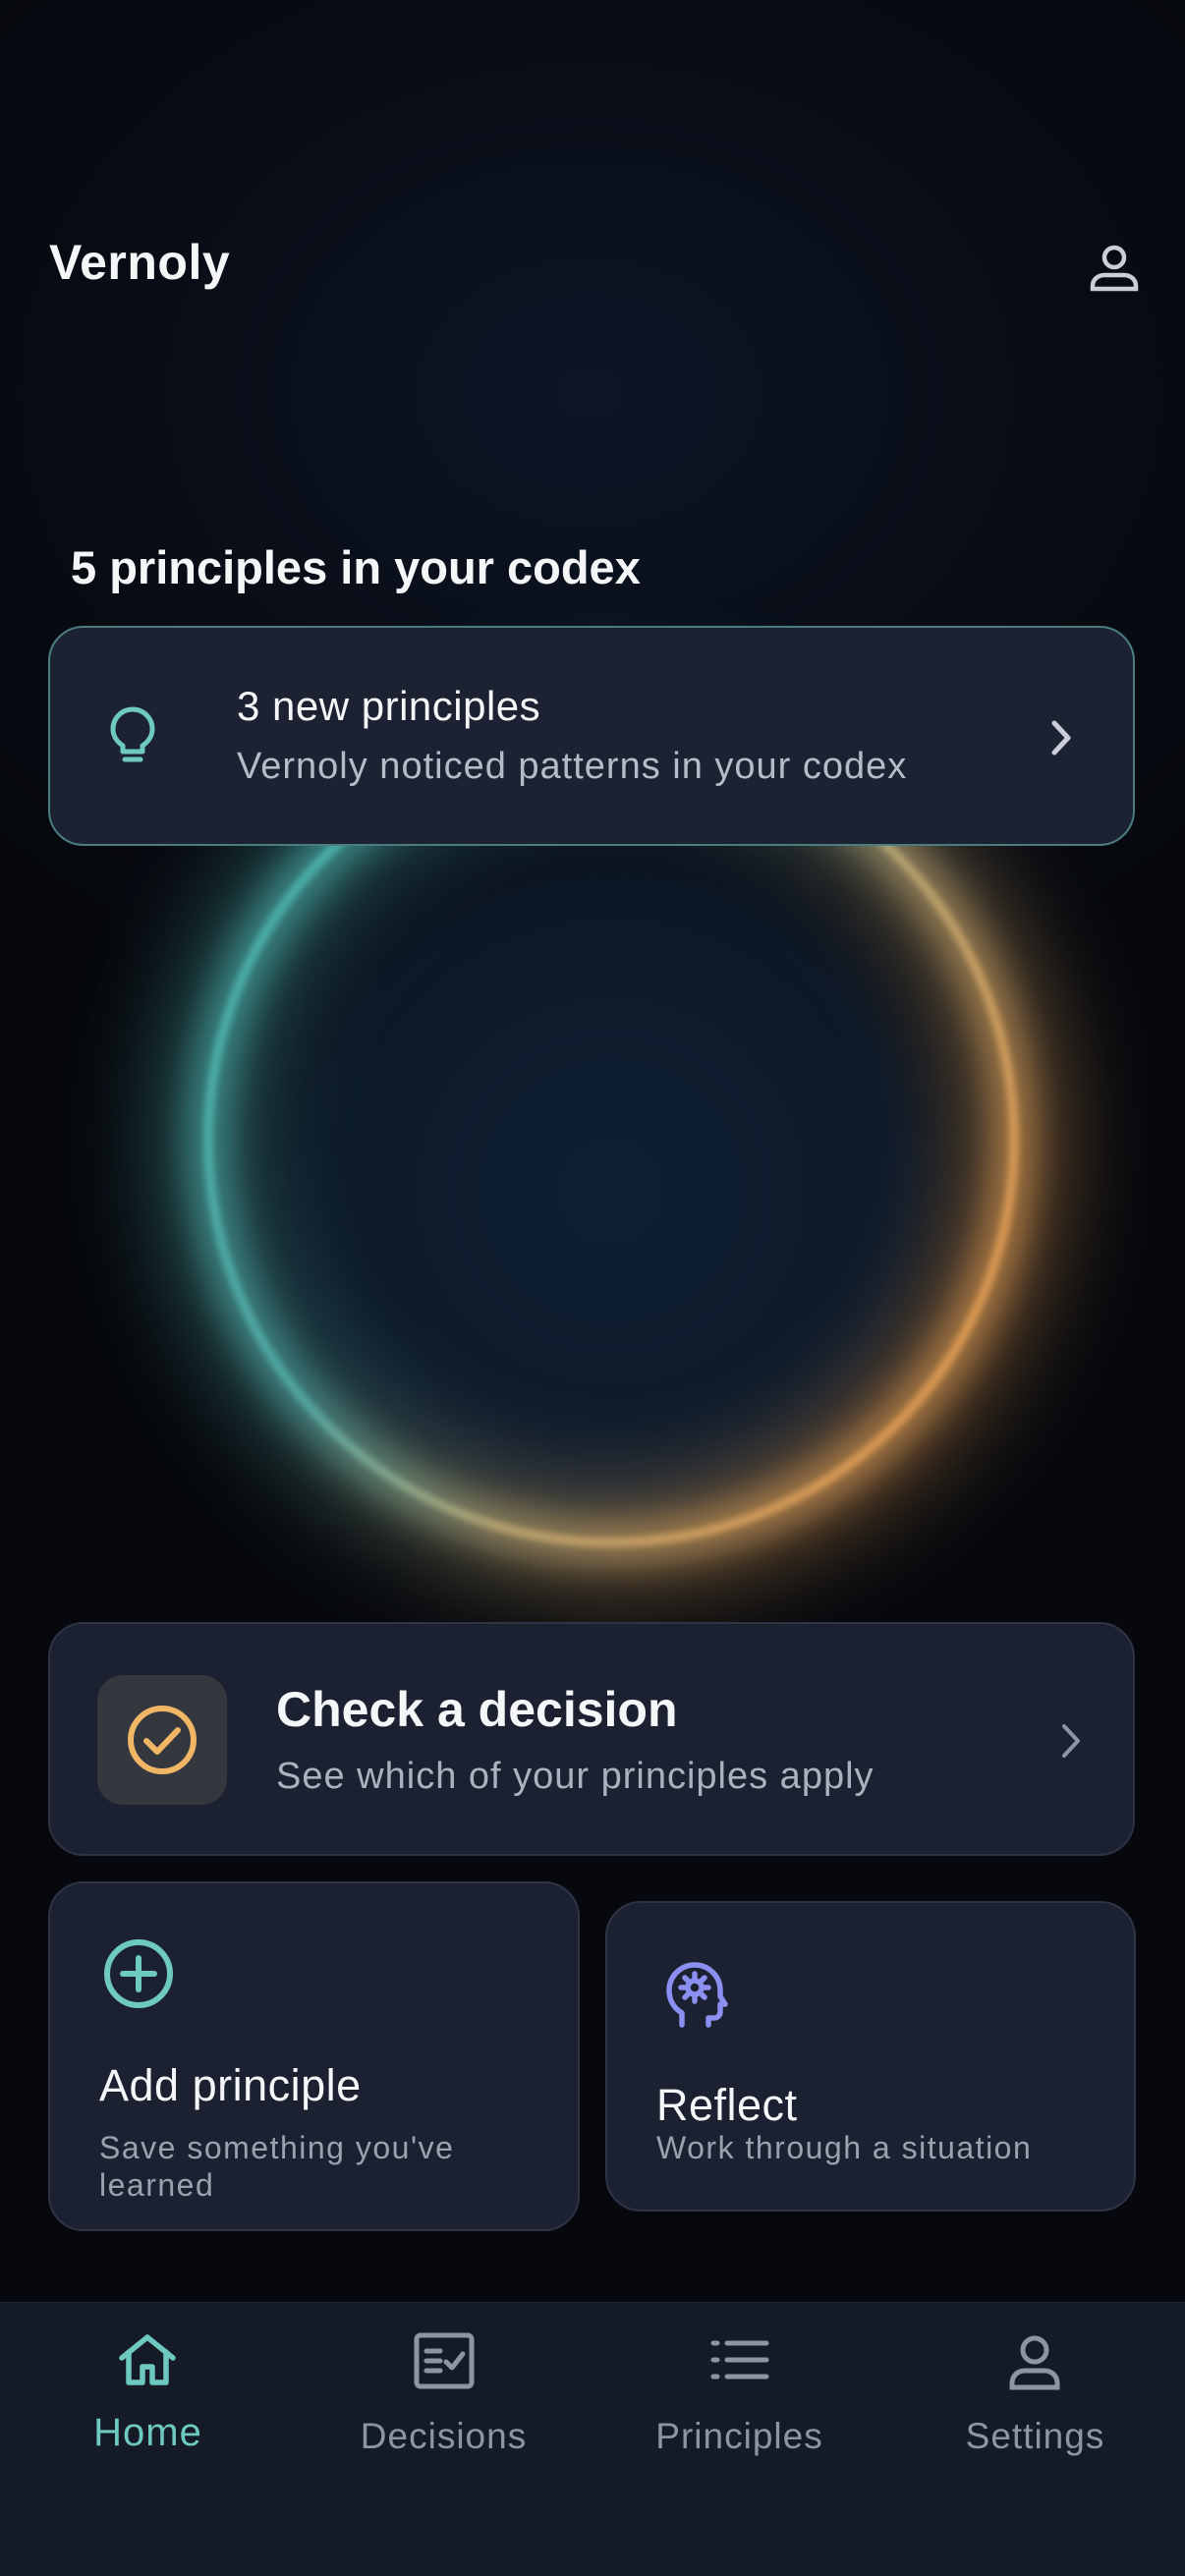 This screenshot has height=2576, width=1185. I want to click on check-circle-icon, so click(163, 1740).